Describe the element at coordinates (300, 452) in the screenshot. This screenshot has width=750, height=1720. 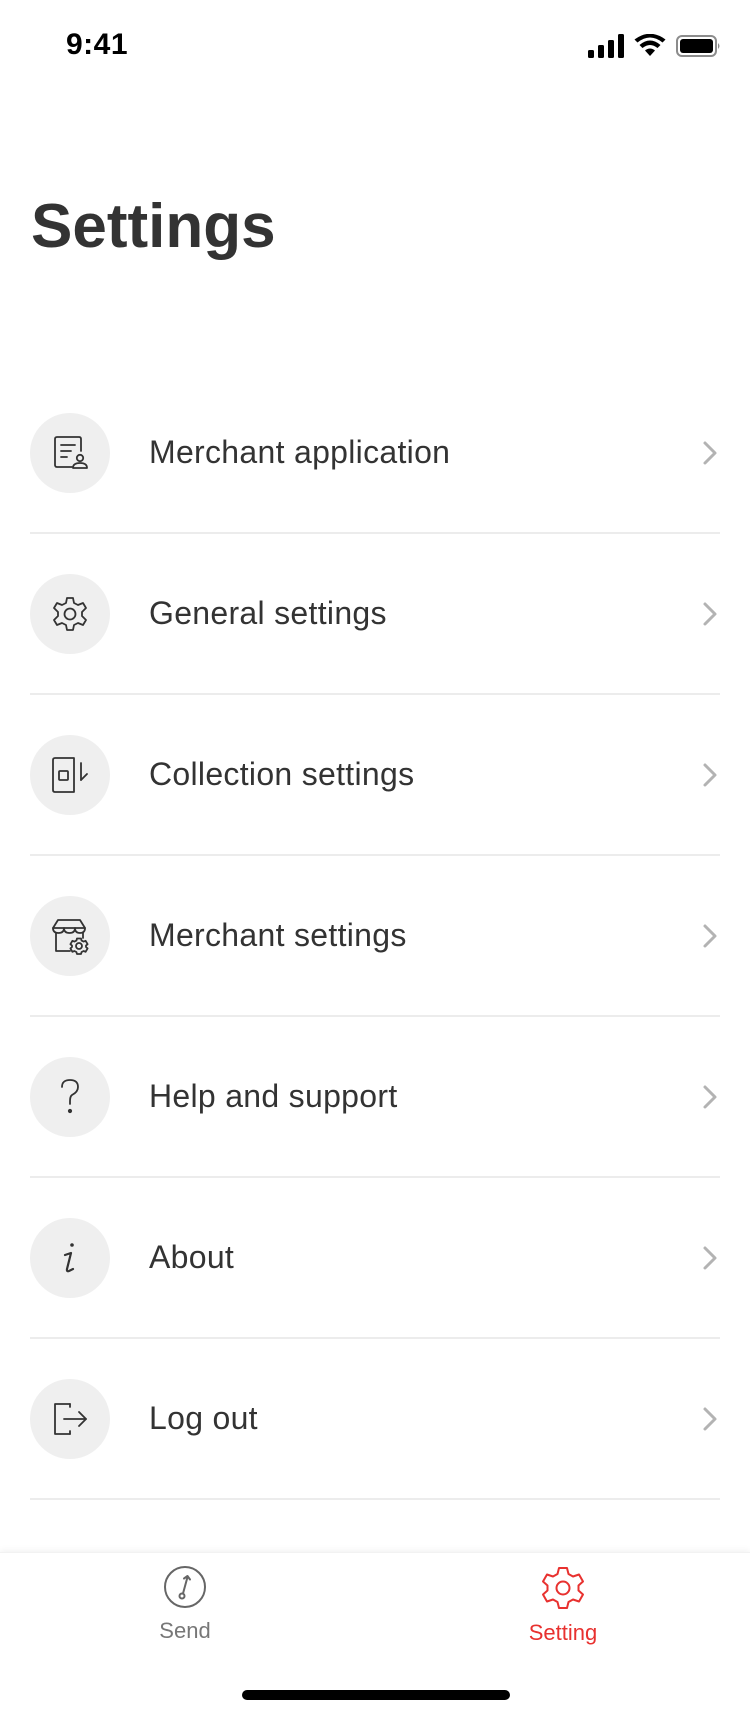
I see `settings-item-label: Merchant application` at that location.